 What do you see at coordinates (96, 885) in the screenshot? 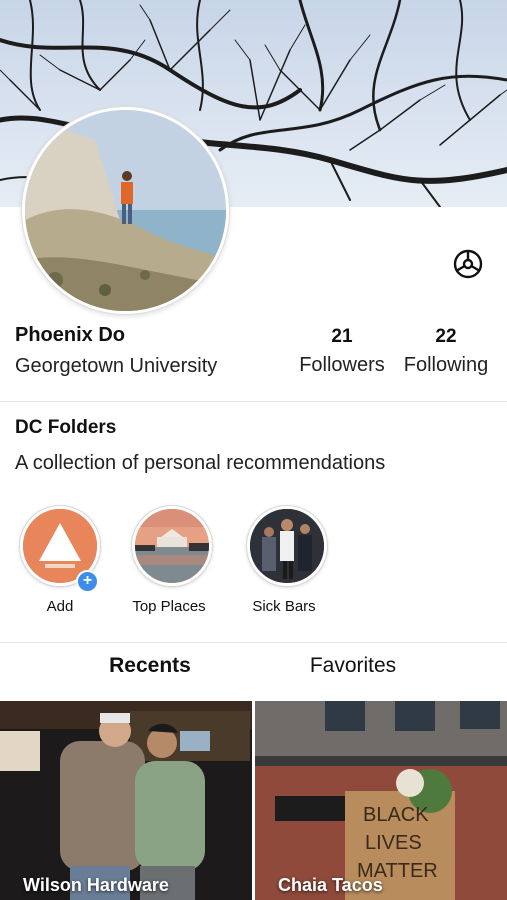
I see `recent-label-wilson-hardware: Wilson Hardware` at bounding box center [96, 885].